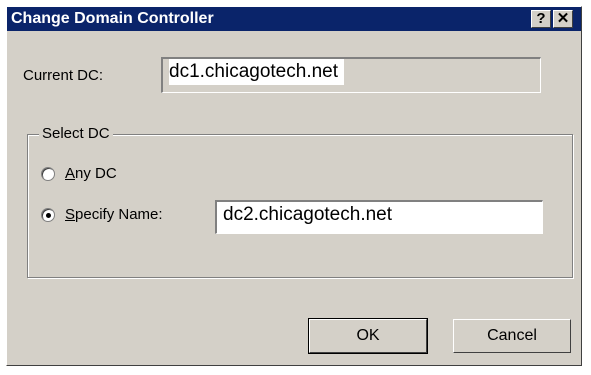 This screenshot has height=375, width=591. I want to click on current-dc-label: Current DC:, so click(63, 75).